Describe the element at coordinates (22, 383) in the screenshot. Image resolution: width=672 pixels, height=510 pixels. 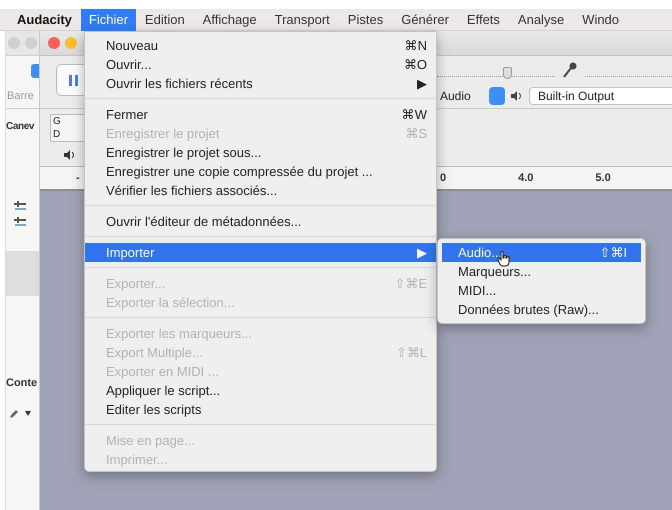
I see `toolbar-label: Conte` at that location.